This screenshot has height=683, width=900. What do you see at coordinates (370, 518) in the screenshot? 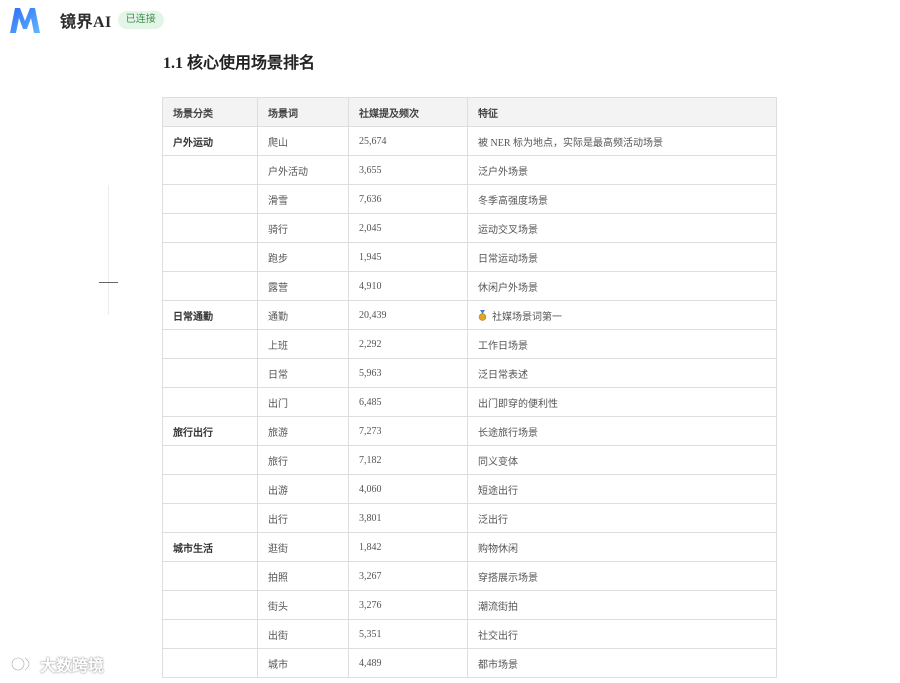
I see `cell-mention-frequency-text: 3,801` at bounding box center [370, 518].